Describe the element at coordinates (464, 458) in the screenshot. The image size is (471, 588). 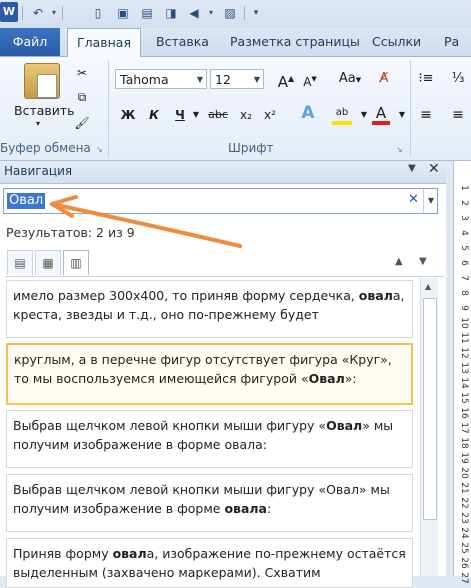
I see `ruler-number: 19` at that location.